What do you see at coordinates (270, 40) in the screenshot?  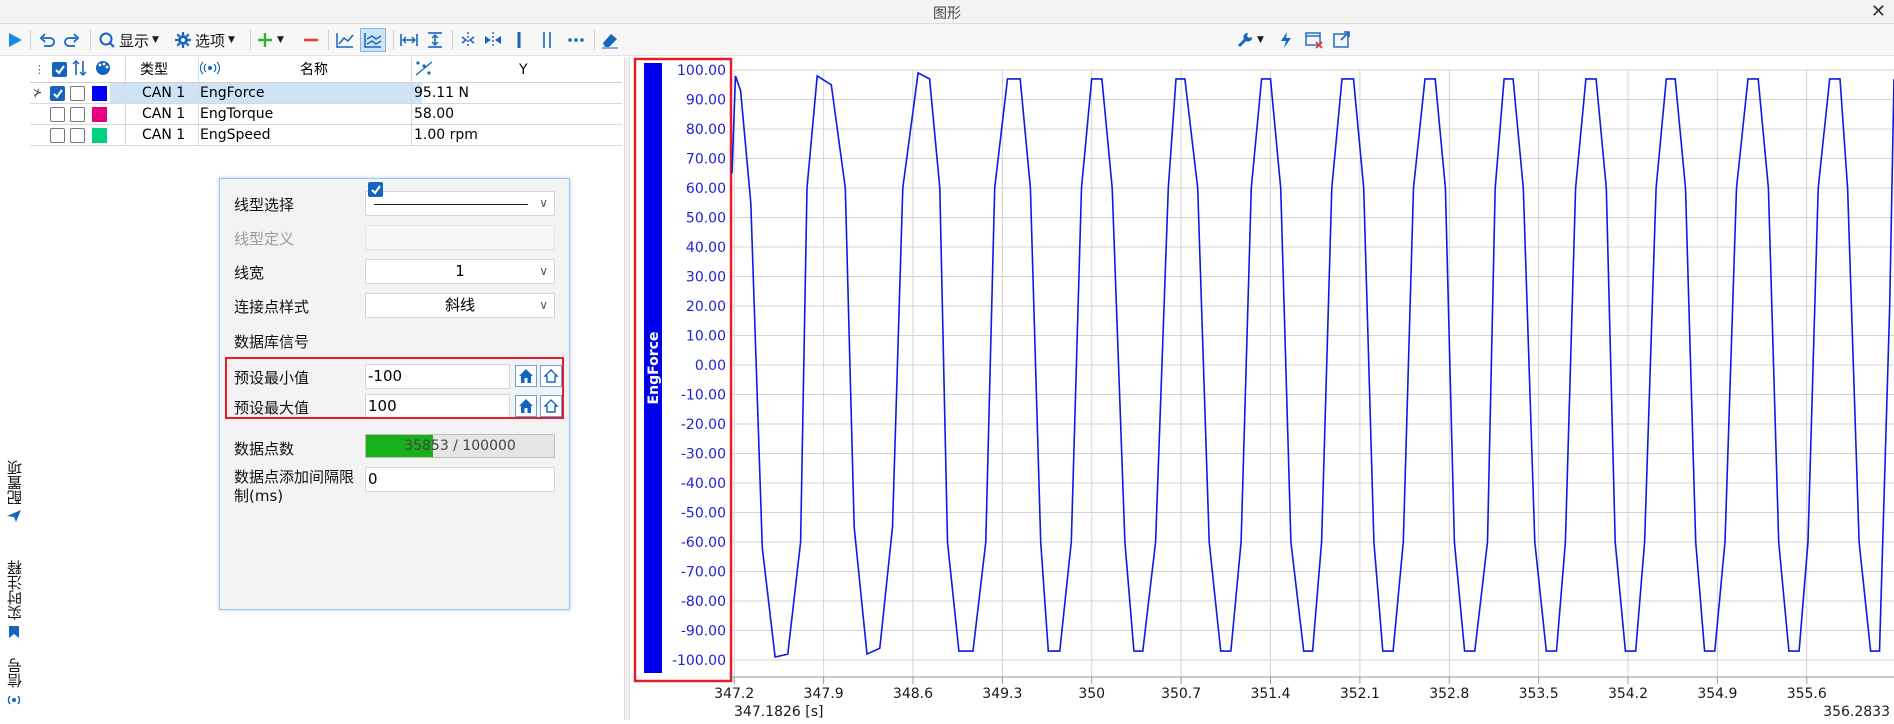 I see `add-signal-button: ▼` at bounding box center [270, 40].